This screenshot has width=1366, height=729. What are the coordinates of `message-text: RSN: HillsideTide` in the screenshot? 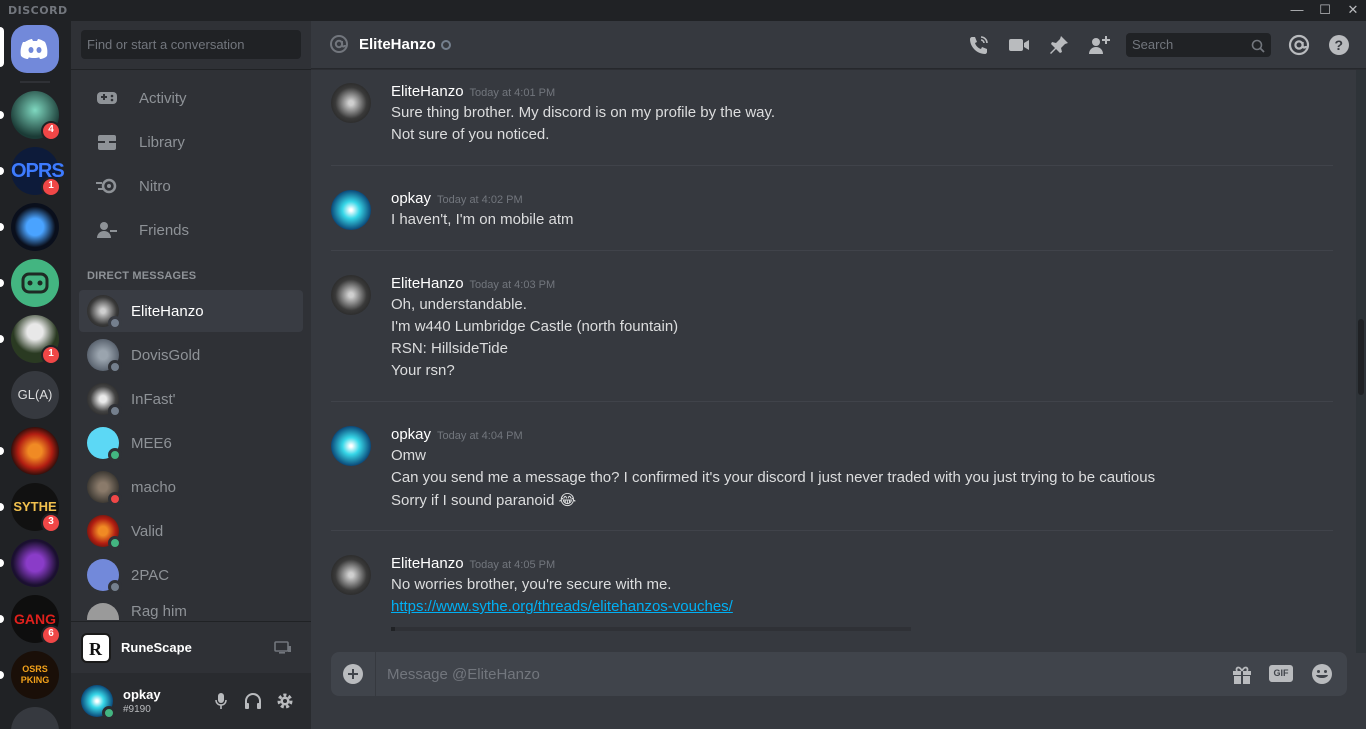 It's located at (449, 348).